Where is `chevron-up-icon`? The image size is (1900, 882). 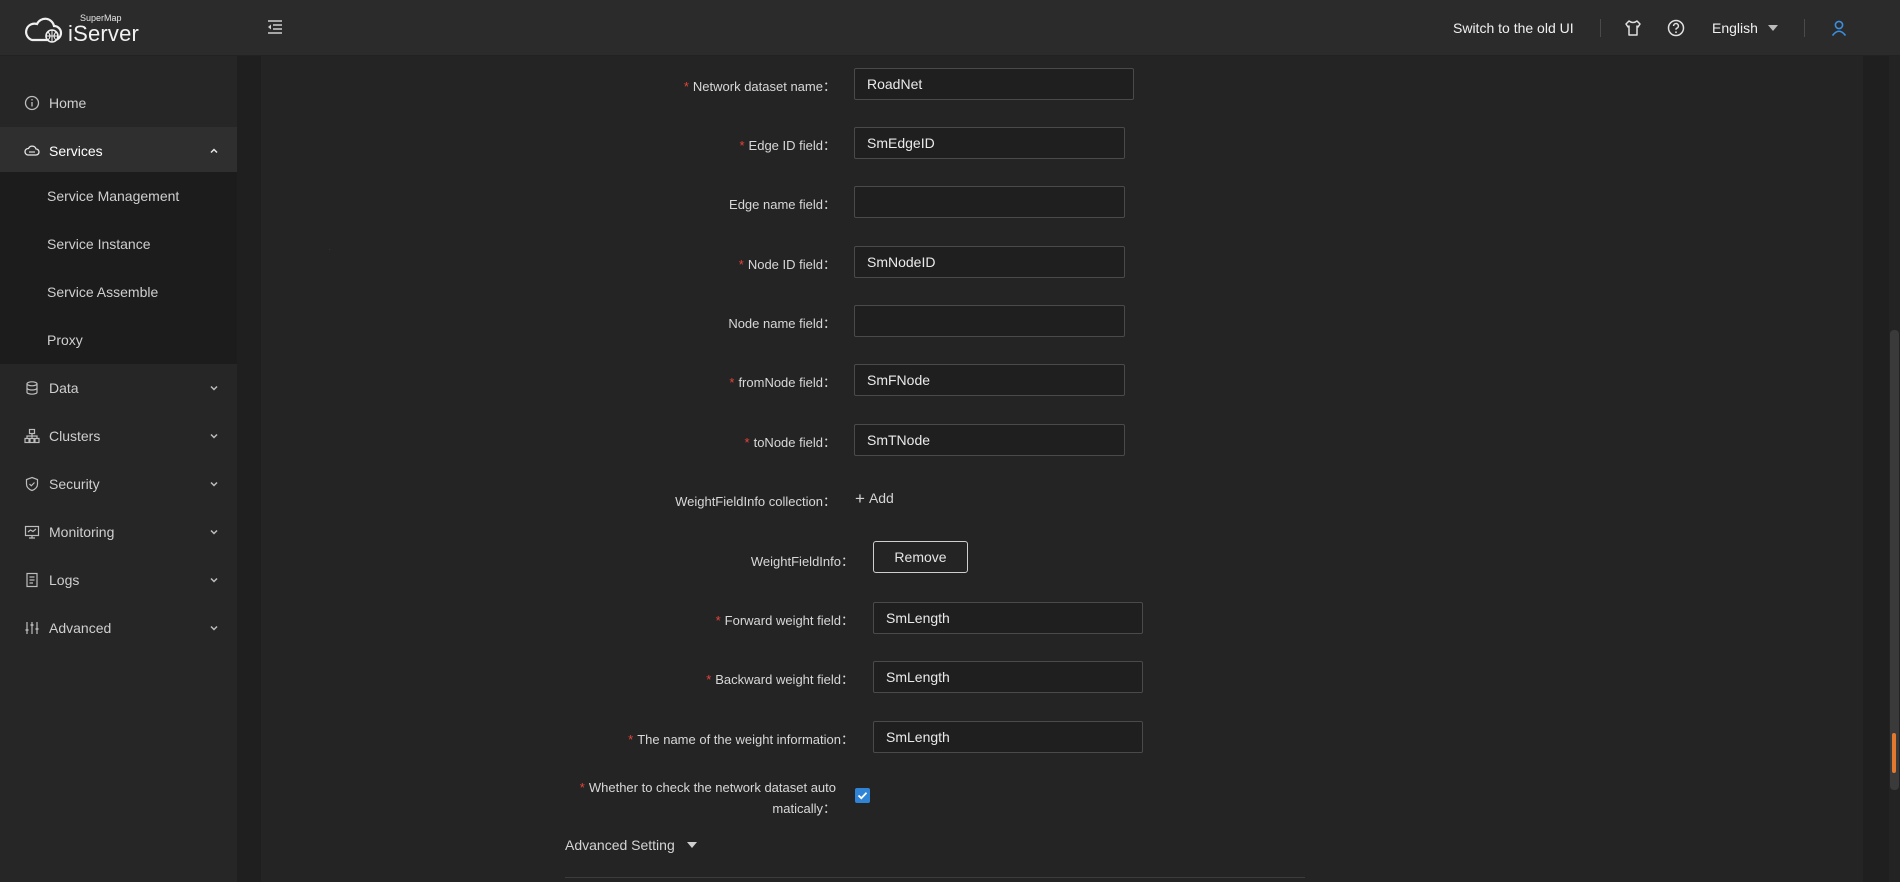 chevron-up-icon is located at coordinates (214, 151).